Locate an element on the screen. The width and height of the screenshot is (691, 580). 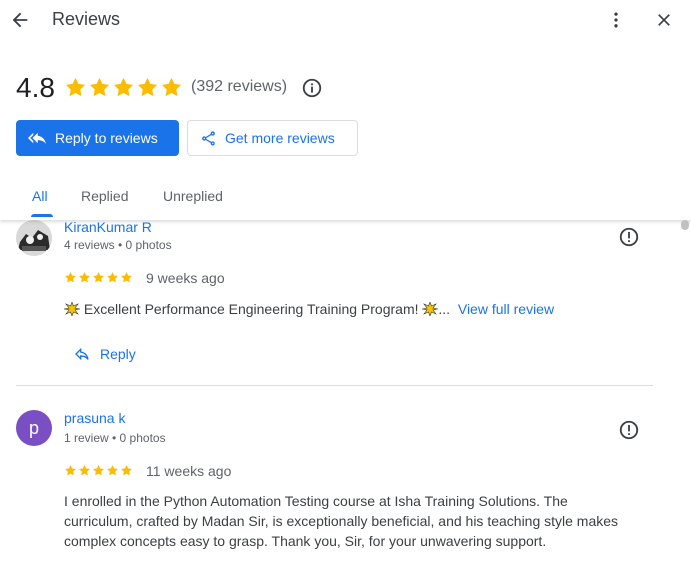
share-icon is located at coordinates (208, 138).